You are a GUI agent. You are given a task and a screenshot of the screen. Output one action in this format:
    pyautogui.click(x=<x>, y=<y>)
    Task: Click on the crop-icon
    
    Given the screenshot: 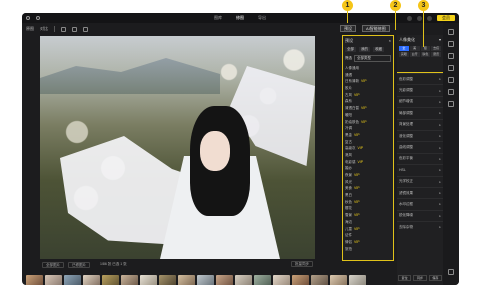 What is the action you would take?
    pyautogui.click(x=63, y=29)
    